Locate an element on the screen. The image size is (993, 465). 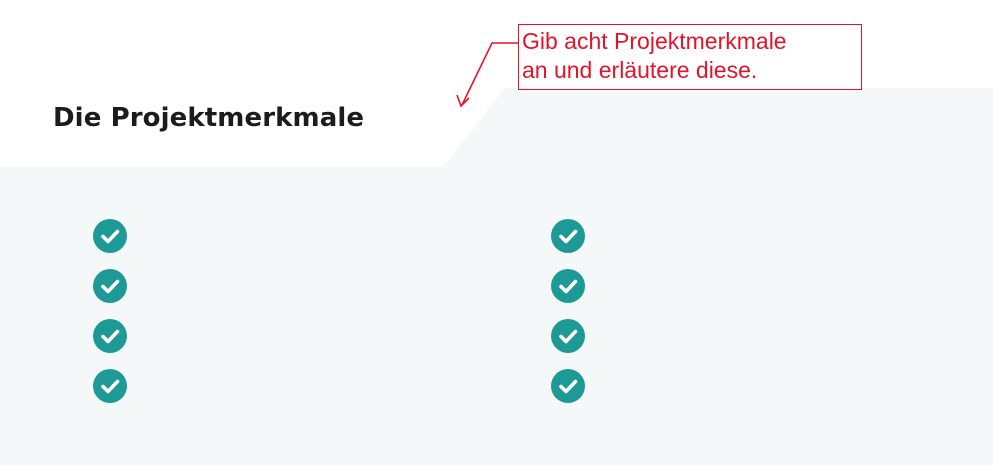
features-list-left is located at coordinates (243, 311).